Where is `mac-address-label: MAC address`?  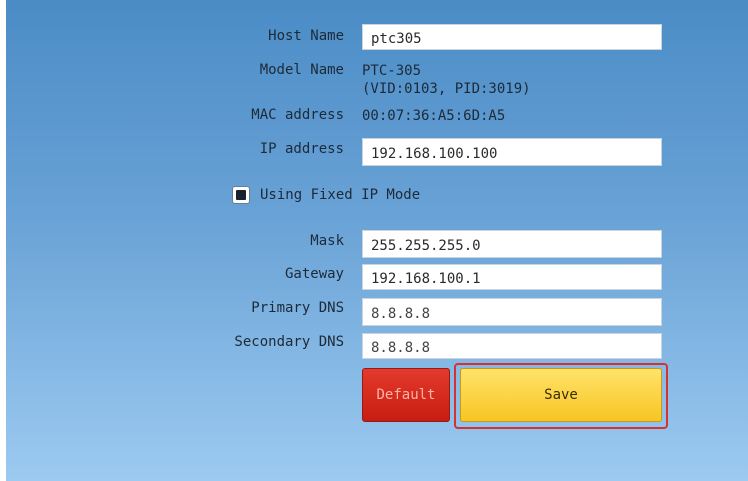
mac-address-label: MAC address is located at coordinates (297, 115).